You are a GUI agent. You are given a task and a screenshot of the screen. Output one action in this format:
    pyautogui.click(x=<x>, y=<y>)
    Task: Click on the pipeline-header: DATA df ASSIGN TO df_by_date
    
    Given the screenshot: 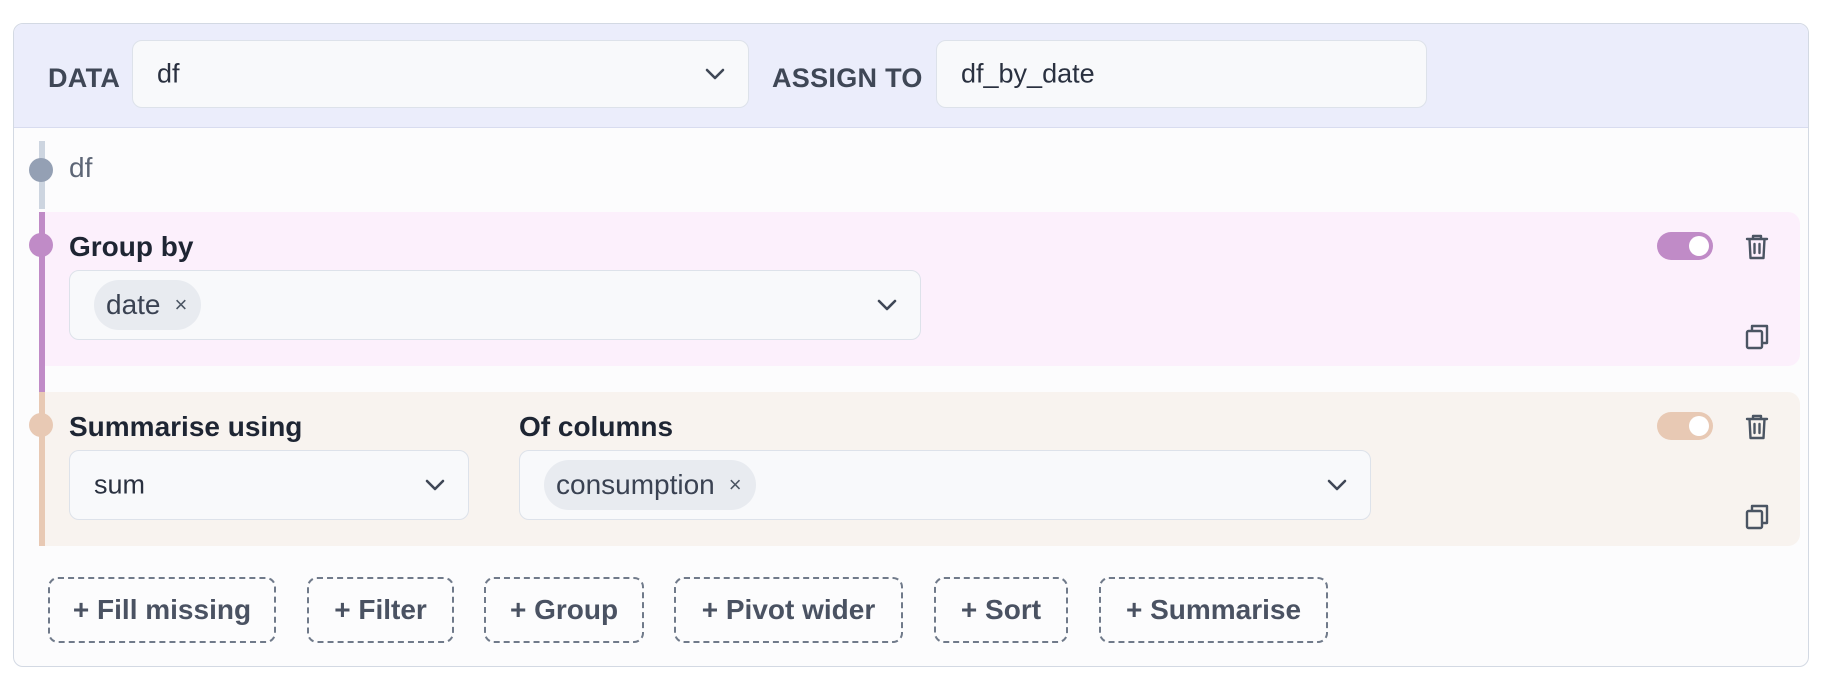 What is the action you would take?
    pyautogui.click(x=911, y=76)
    